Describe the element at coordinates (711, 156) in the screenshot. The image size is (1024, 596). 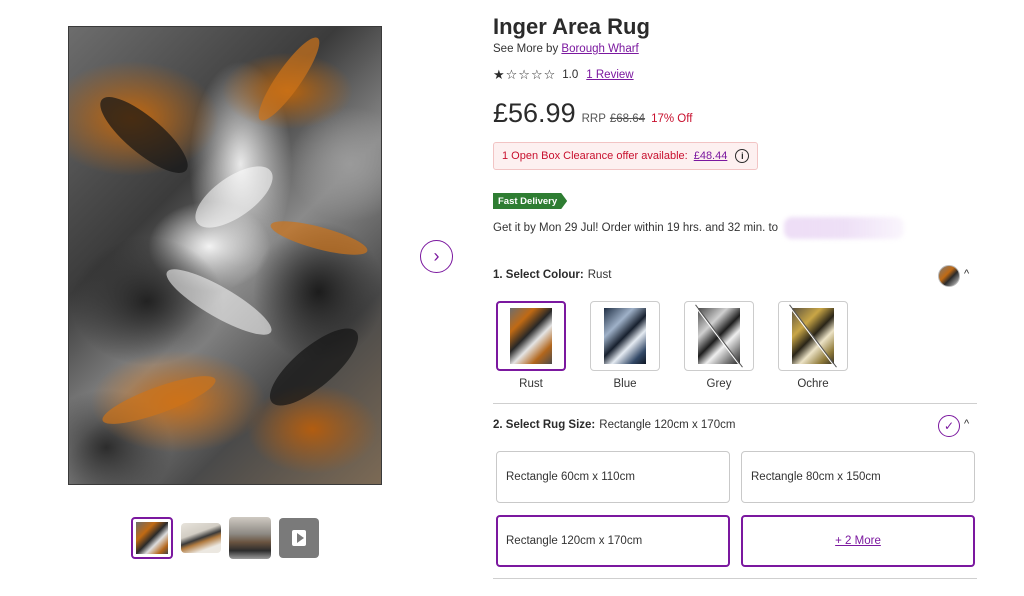
I see `clearance-price-link: £48.44` at that location.